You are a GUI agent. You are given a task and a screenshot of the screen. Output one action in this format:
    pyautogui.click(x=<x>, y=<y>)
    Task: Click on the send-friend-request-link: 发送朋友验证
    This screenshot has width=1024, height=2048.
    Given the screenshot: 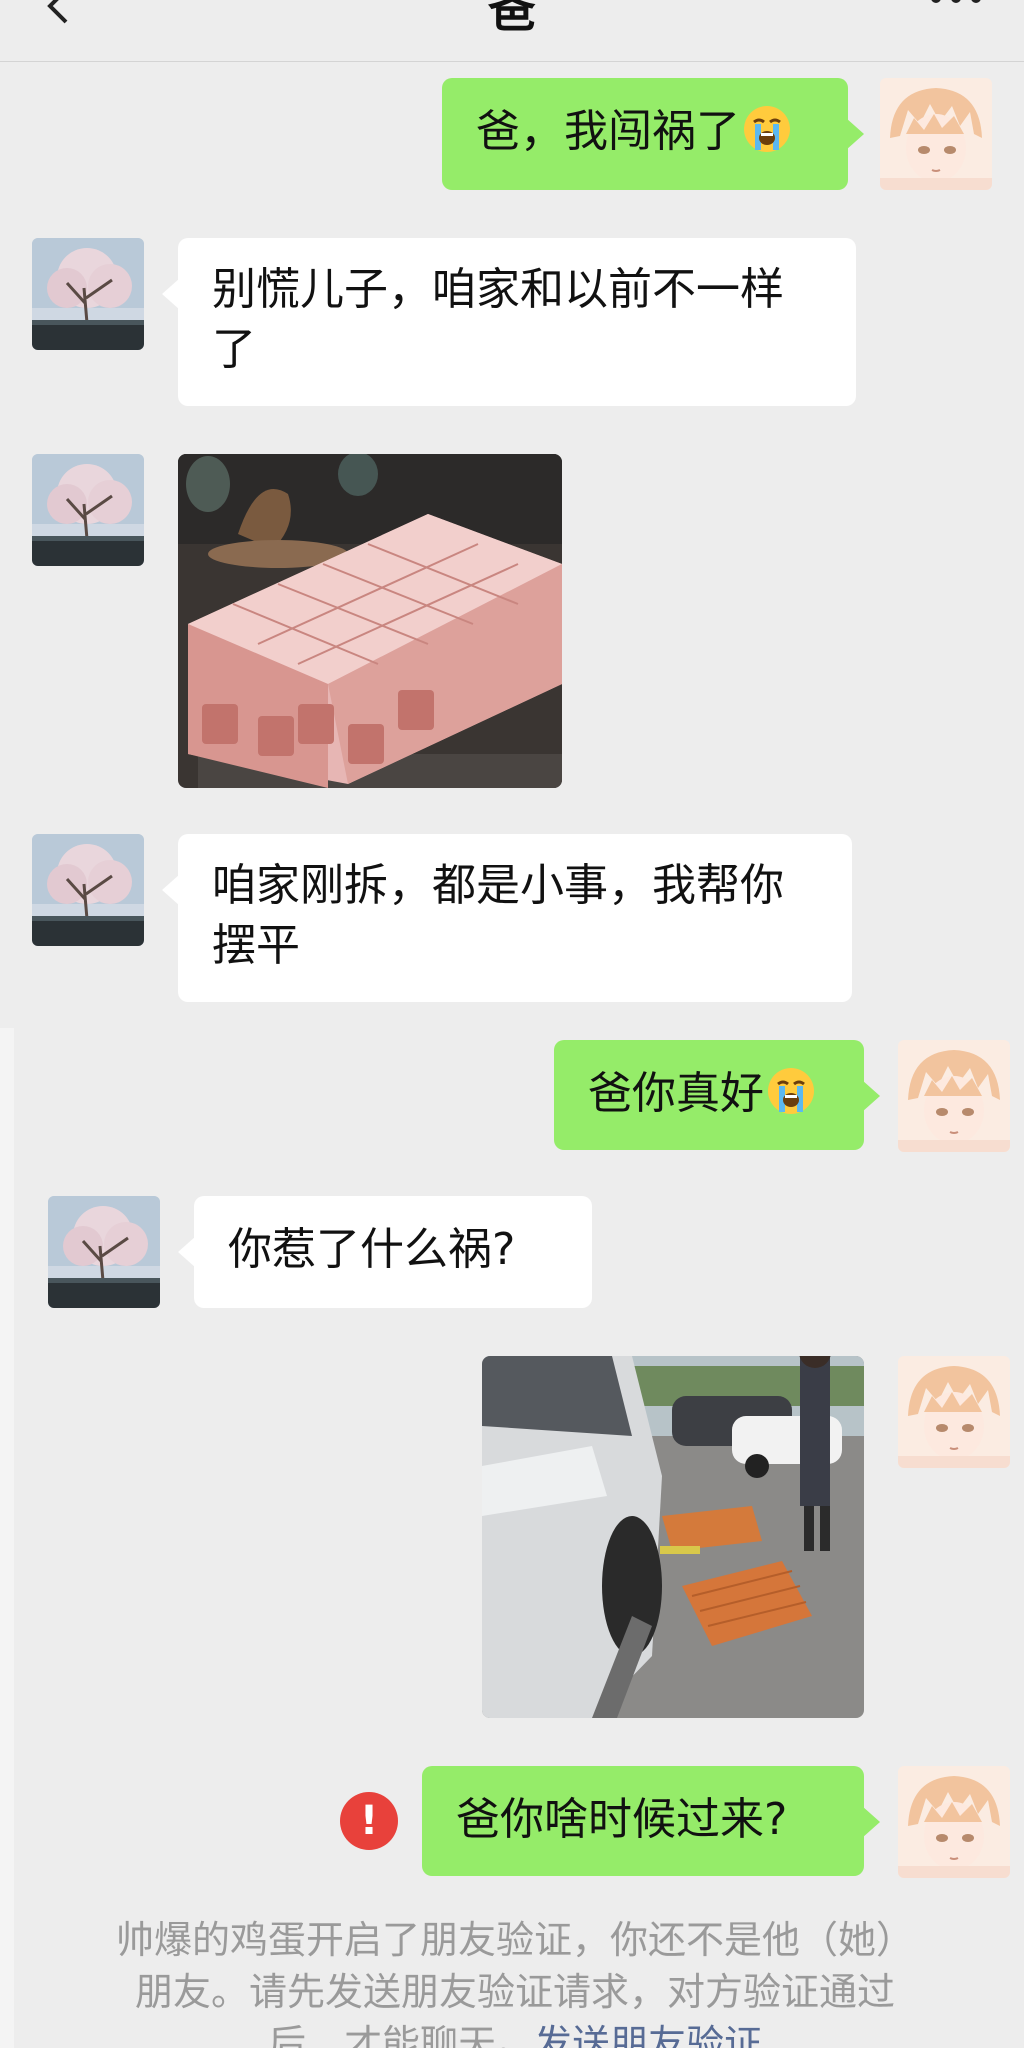 What is the action you would take?
    pyautogui.click(x=648, y=2035)
    